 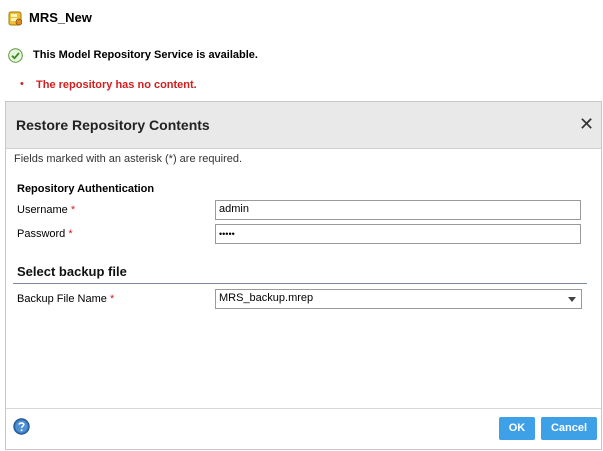 I want to click on backup-section-heading: Select backup file, so click(x=72, y=271).